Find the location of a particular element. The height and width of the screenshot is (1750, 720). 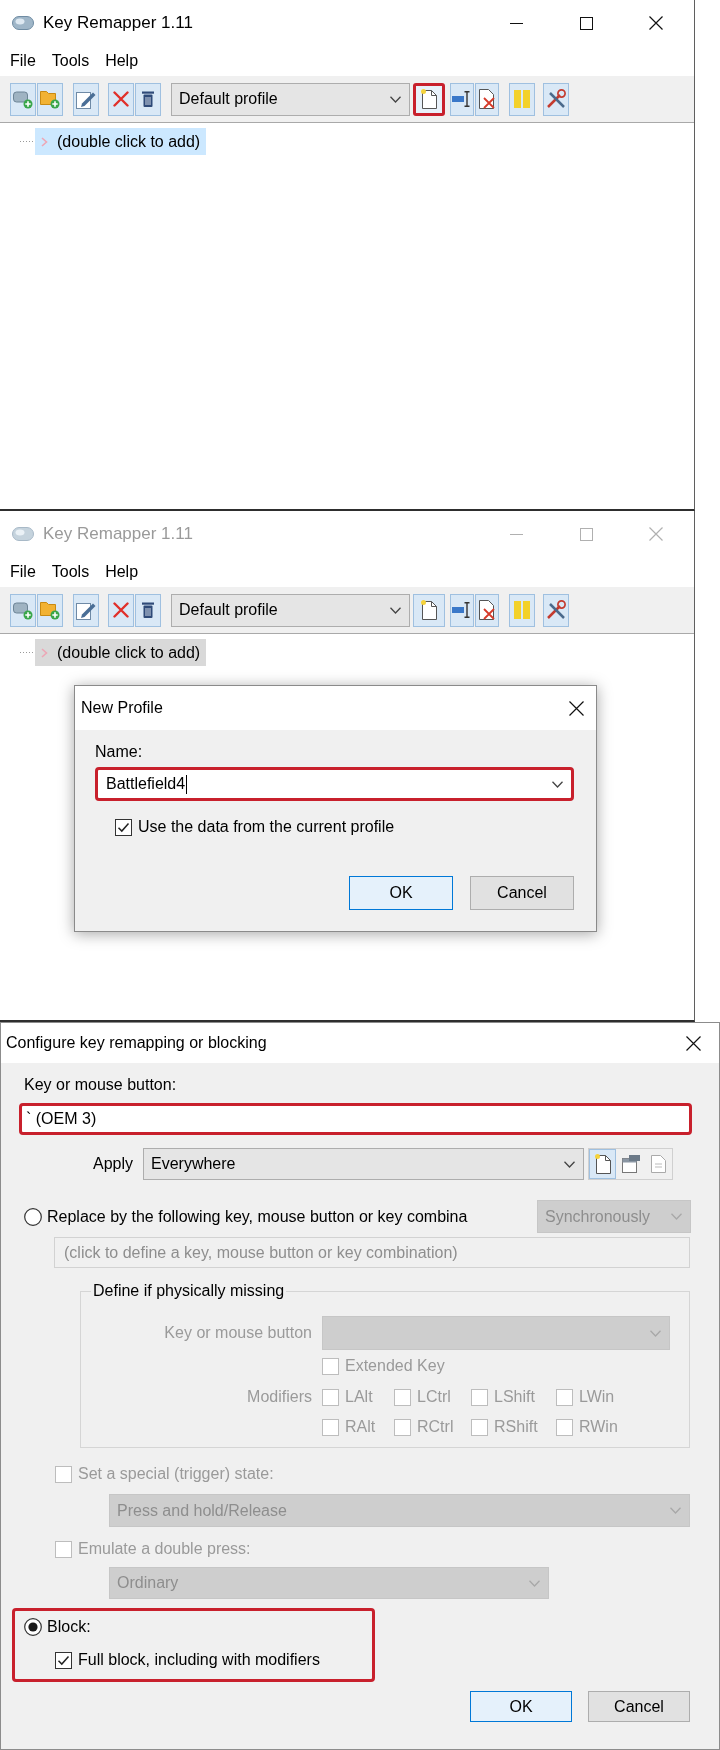

key-field: ` (OEM 3) is located at coordinates (355, 1119).